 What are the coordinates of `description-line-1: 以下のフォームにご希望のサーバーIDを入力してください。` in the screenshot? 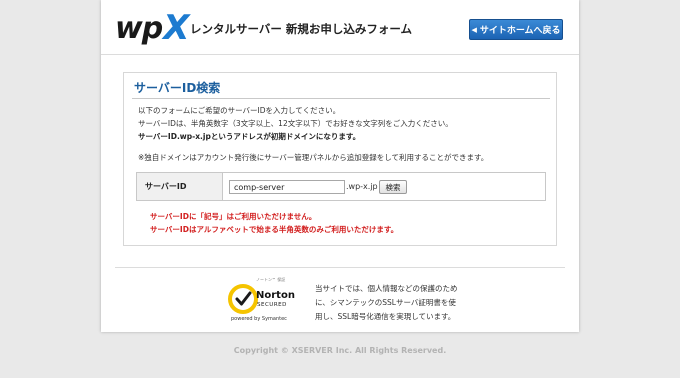 It's located at (239, 110).